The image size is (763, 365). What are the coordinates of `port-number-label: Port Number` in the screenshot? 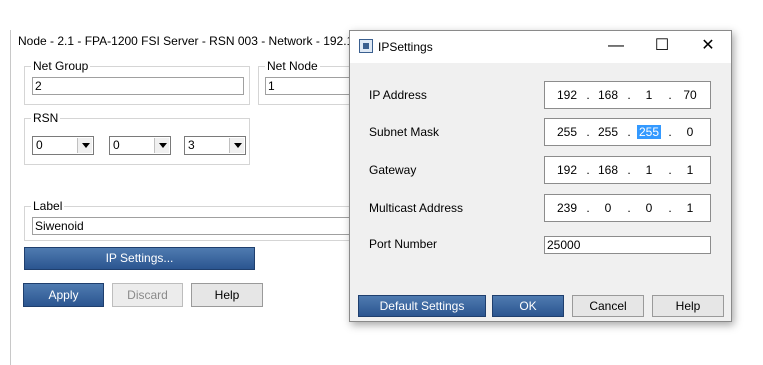 It's located at (403, 244).